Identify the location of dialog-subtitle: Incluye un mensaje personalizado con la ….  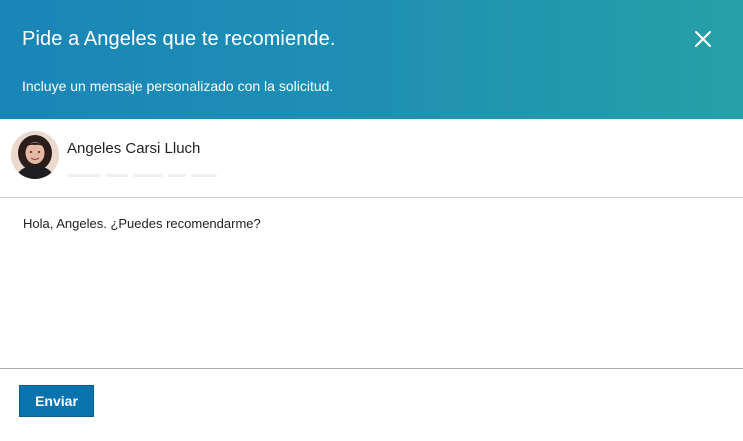
(178, 86).